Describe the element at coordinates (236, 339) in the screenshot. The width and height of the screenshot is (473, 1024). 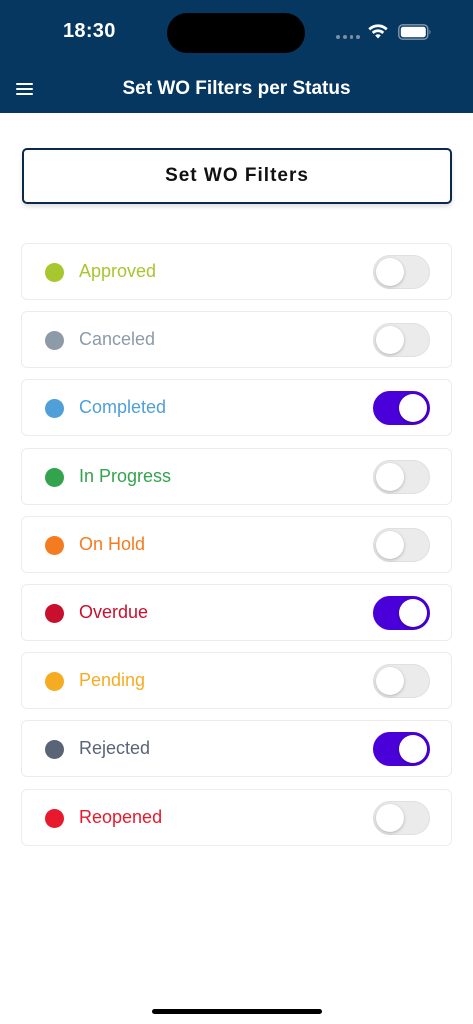
I see `status-row-canceled: Canceled` at that location.